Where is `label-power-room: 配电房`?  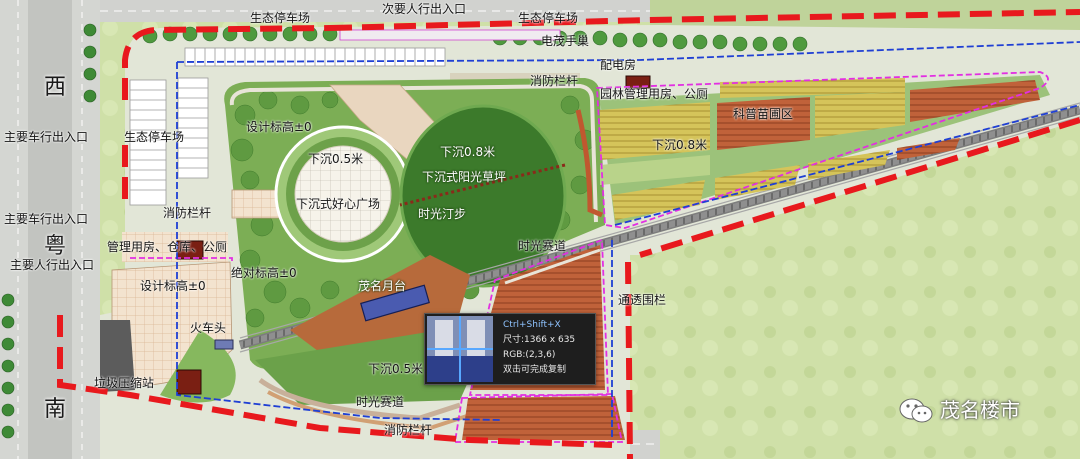
label-power-room: 配电房 is located at coordinates (618, 65).